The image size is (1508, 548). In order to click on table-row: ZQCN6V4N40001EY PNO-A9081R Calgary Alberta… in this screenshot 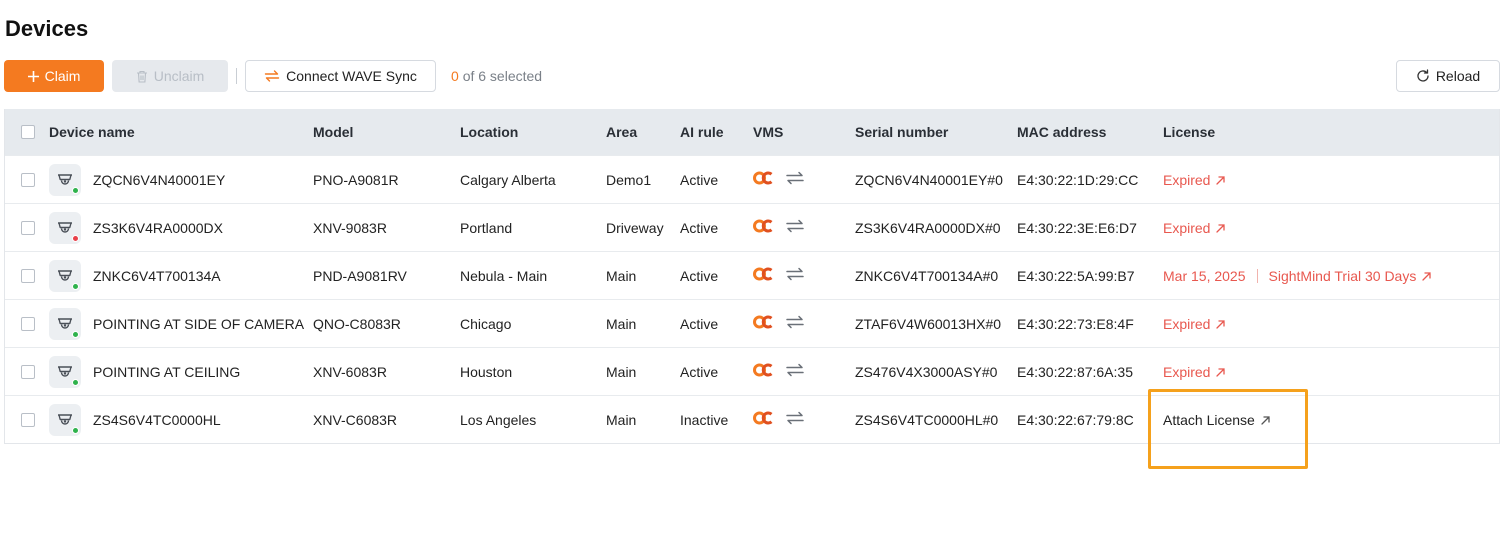, I will do `click(752, 179)`.